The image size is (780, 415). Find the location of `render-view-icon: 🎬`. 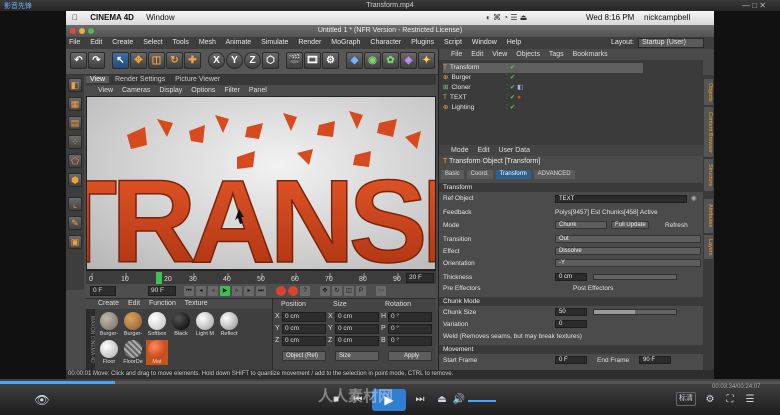

render-view-icon: 🎬 is located at coordinates (294, 60).